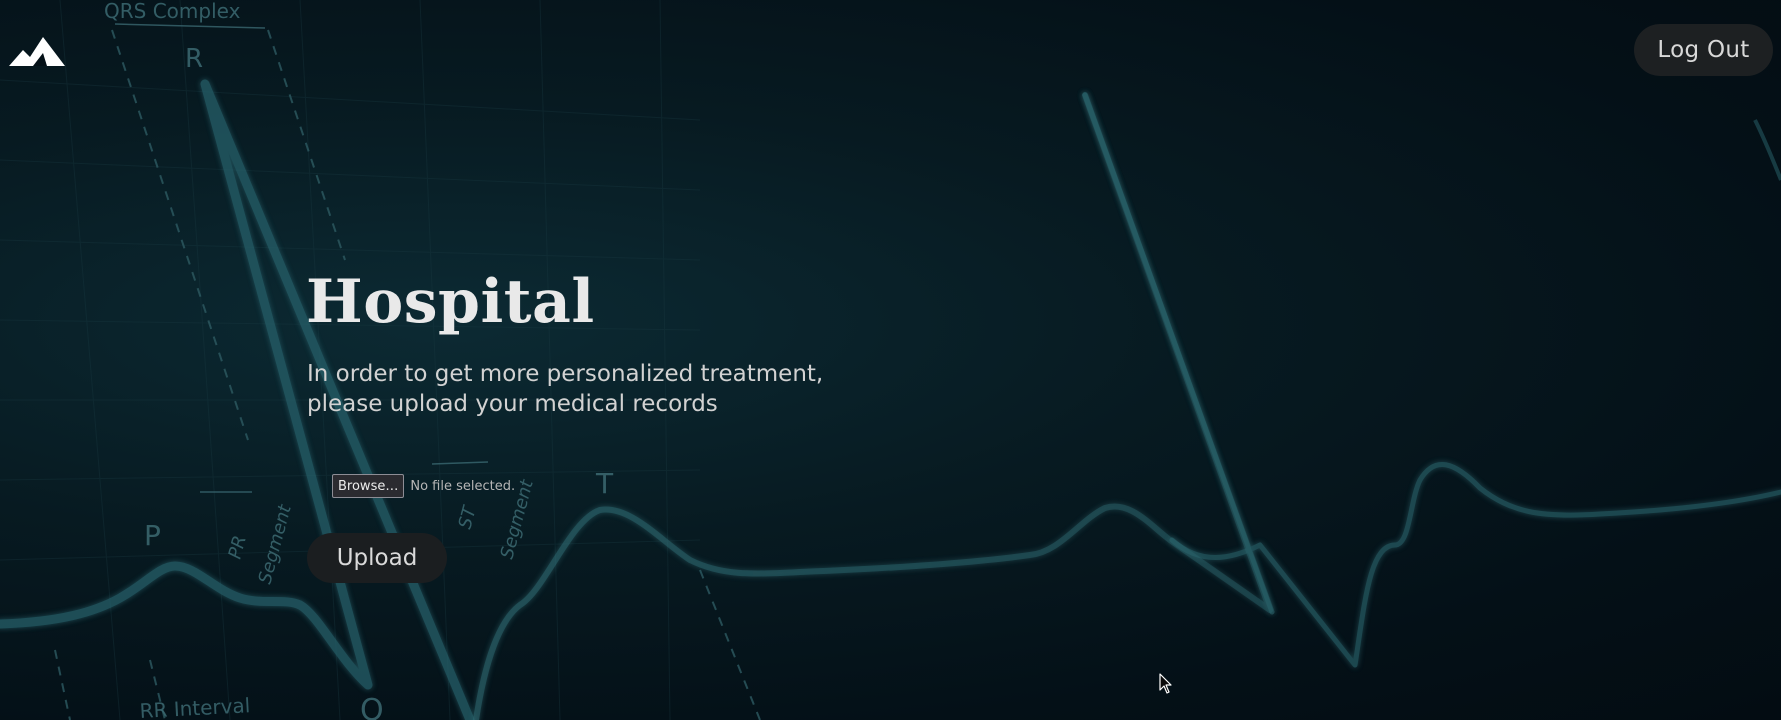 The image size is (1781, 720). What do you see at coordinates (194, 59) in the screenshot?
I see `label-r: R` at bounding box center [194, 59].